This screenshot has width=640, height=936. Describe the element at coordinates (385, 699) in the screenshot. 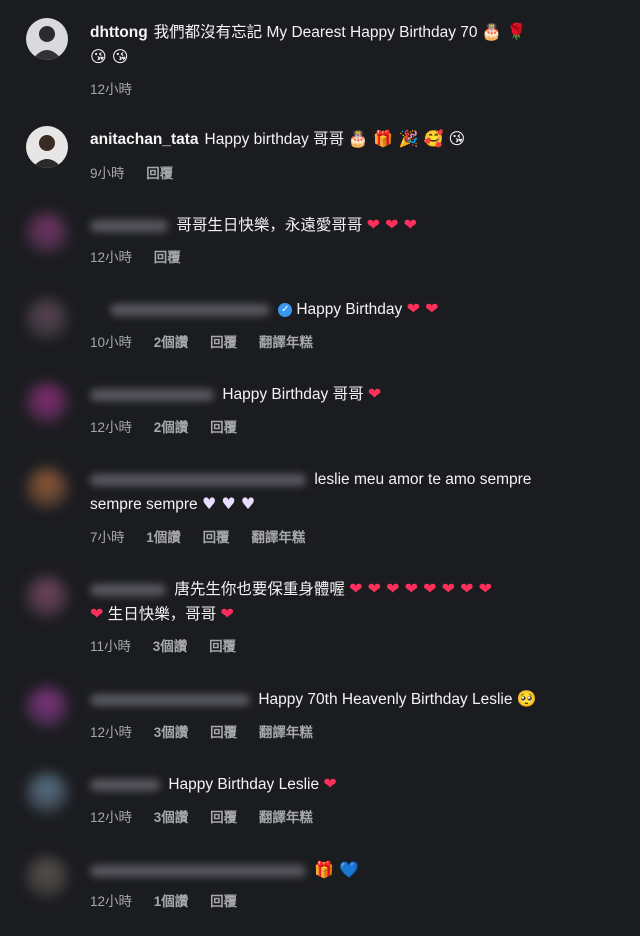

I see `comment-body: Happy 70th Heavenly Birthday Leslie` at that location.